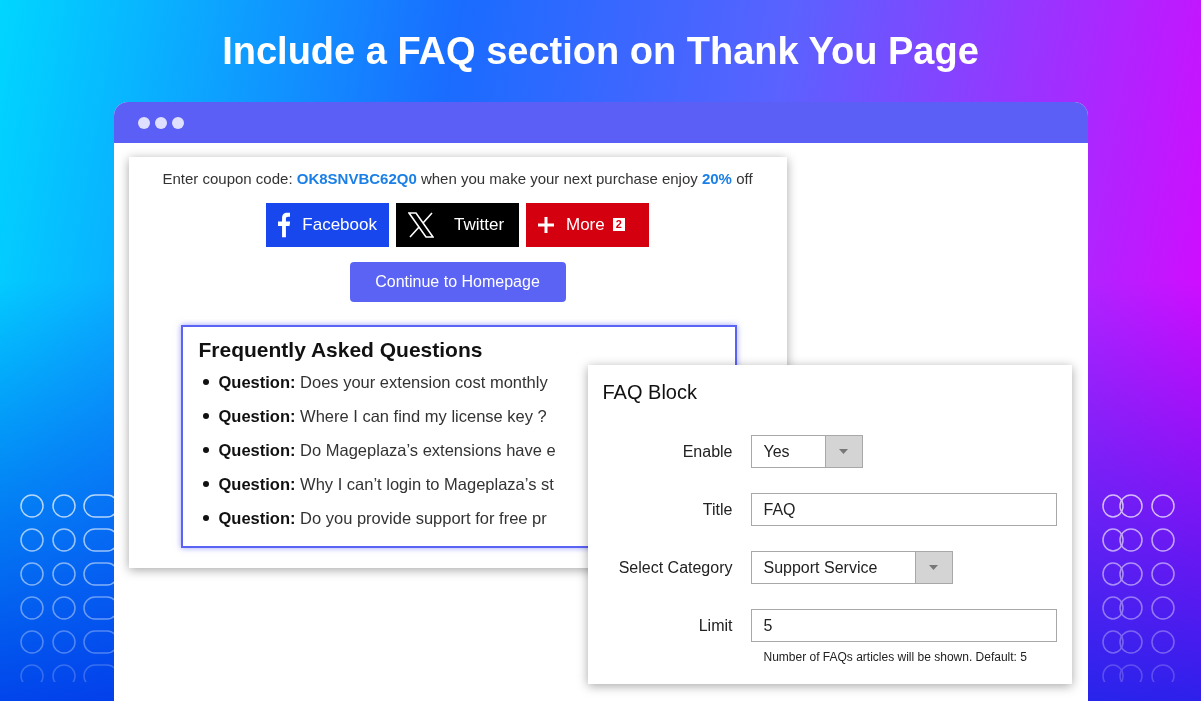 Image resolution: width=1201 pixels, height=701 pixels. What do you see at coordinates (600, 51) in the screenshot?
I see `headline: Include a FAQ section on Thank You Page` at bounding box center [600, 51].